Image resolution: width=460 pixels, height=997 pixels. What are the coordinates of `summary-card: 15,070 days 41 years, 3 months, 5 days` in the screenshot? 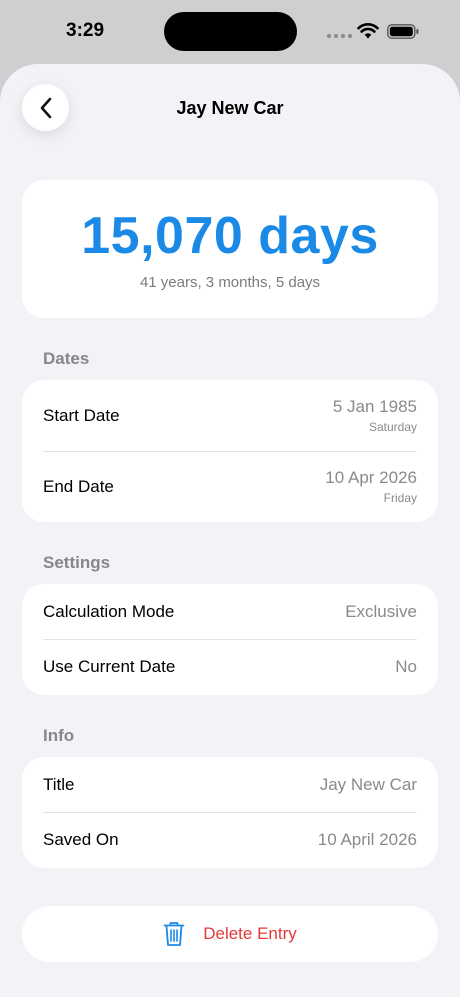 It's located at (230, 249).